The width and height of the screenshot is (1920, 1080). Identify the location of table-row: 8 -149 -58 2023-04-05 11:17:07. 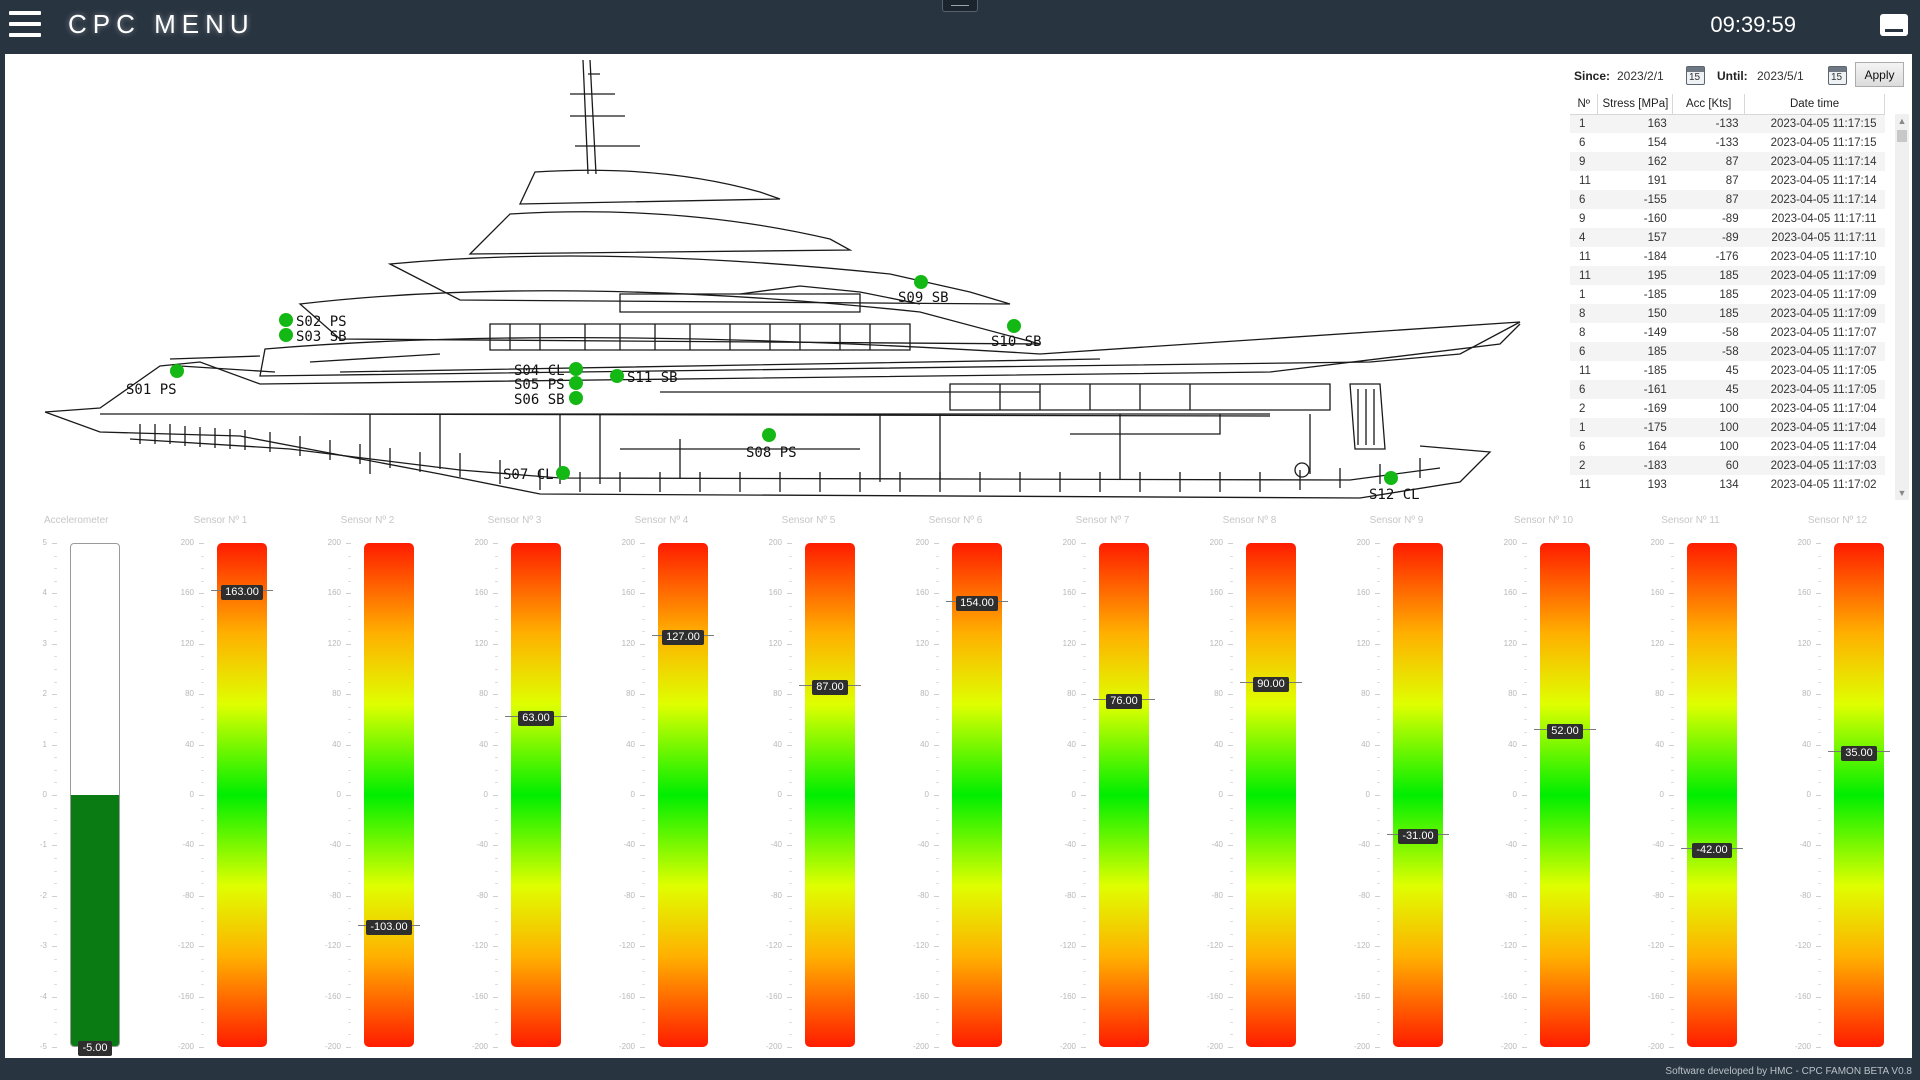
(1727, 332).